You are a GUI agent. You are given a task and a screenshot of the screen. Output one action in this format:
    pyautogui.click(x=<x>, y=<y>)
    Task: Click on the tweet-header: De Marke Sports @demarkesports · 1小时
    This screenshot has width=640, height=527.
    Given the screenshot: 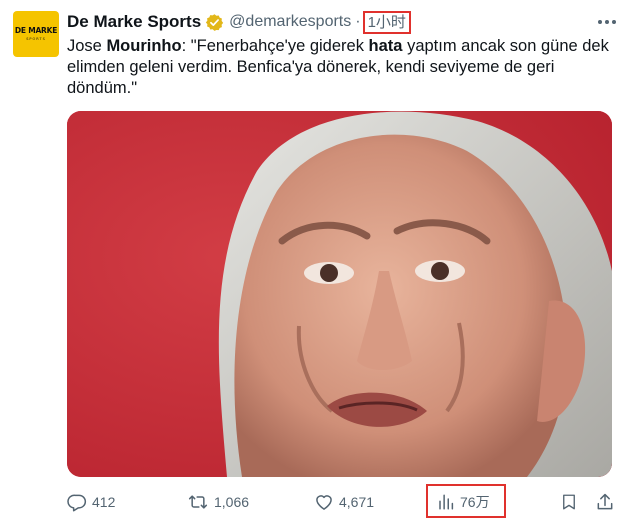 What is the action you would take?
    pyautogui.click(x=239, y=22)
    